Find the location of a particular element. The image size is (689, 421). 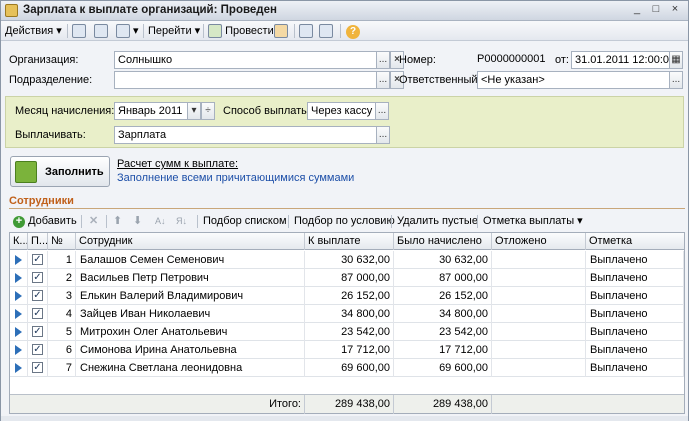

goto-menu: Перейти ▾ is located at coordinates (174, 31).